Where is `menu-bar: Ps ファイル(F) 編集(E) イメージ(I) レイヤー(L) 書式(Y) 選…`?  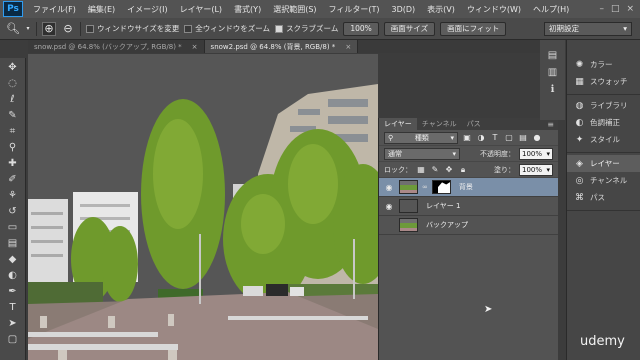
menu-bar: Ps ファイル(F) 編集(E) イメージ(I) レイヤー(L) 書式(Y) 選… is located at coordinates (320, 9).